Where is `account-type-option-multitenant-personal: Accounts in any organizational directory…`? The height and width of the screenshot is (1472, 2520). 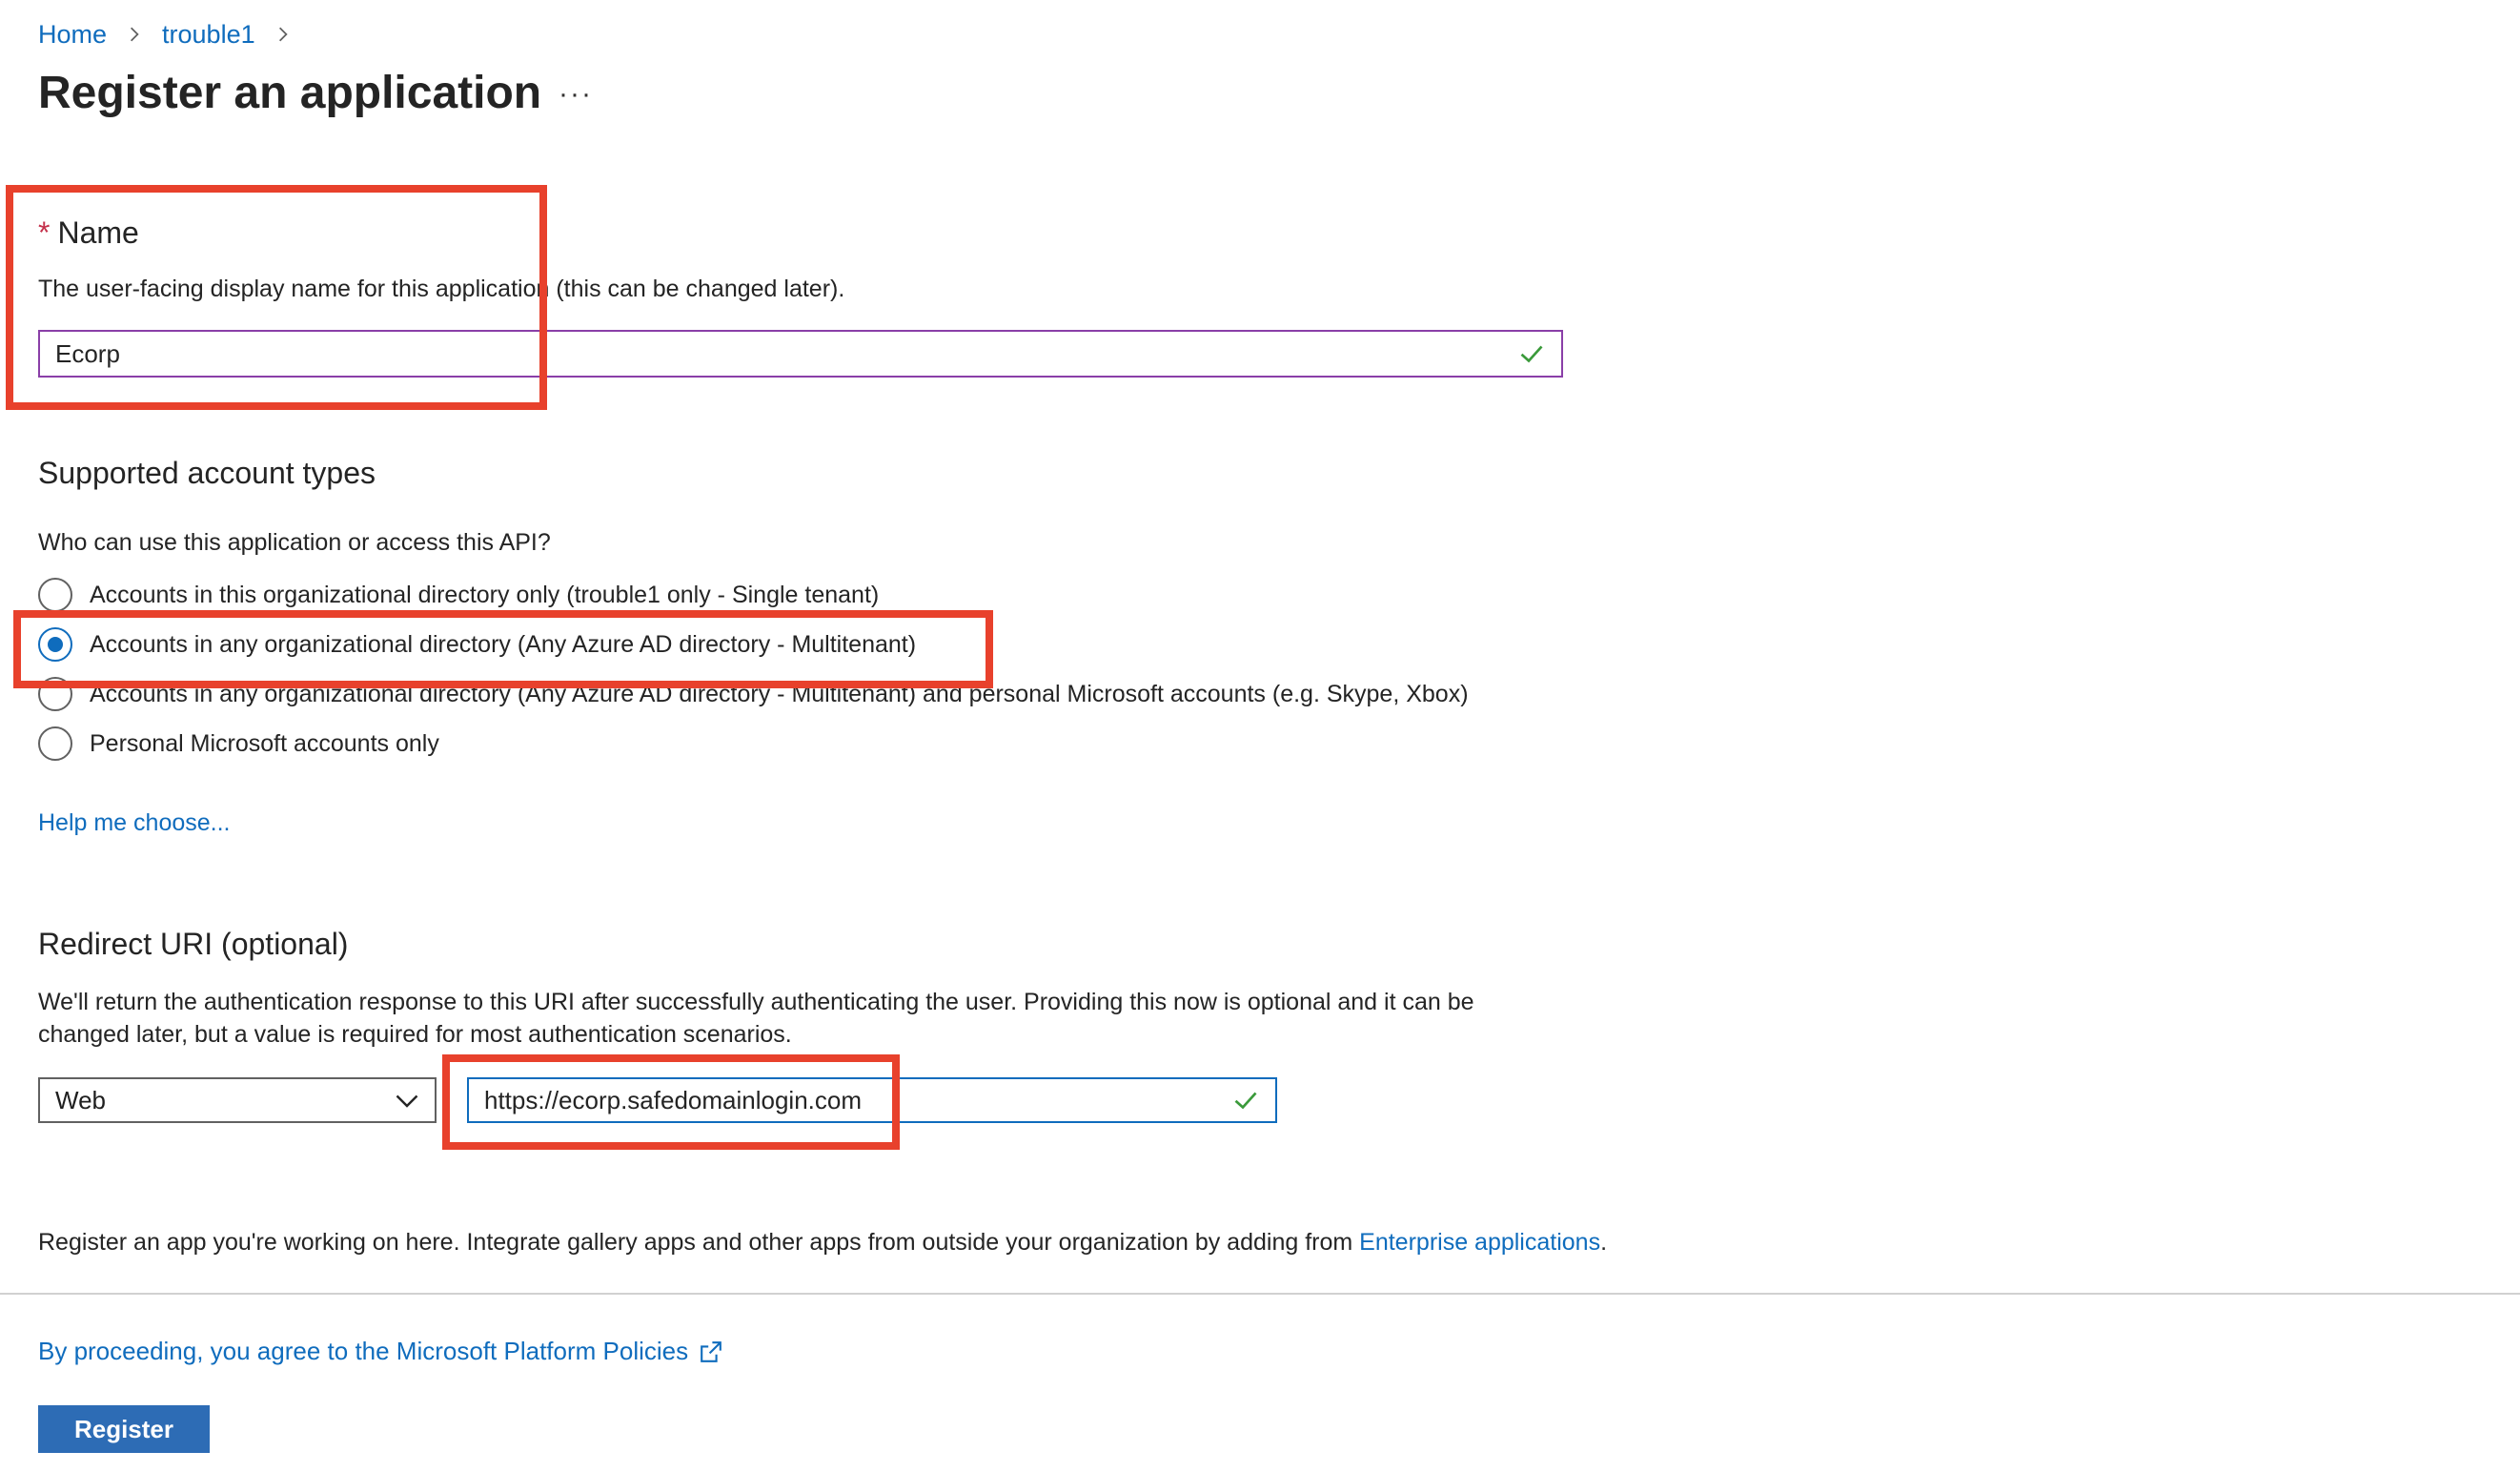
account-type-option-multitenant-personal: Accounts in any organizational directory… is located at coordinates (753, 694).